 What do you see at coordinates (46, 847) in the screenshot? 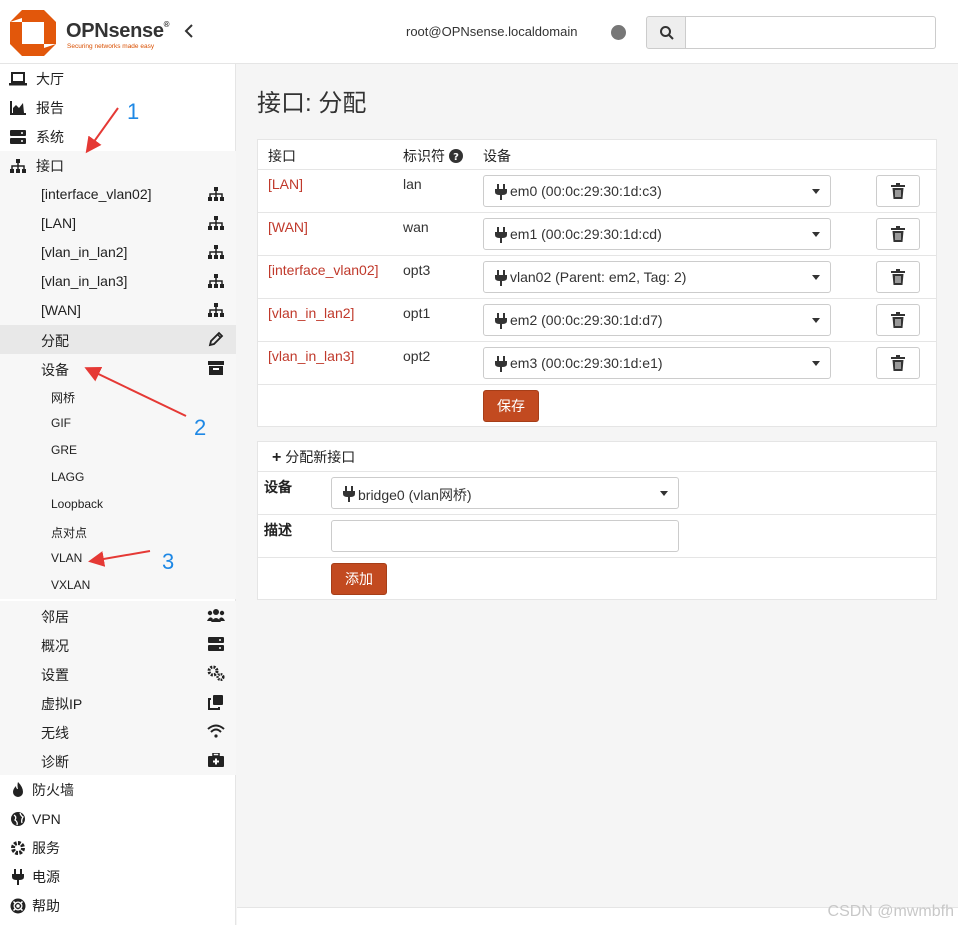
I see `sidebar-item-label: 服务` at bounding box center [46, 847].